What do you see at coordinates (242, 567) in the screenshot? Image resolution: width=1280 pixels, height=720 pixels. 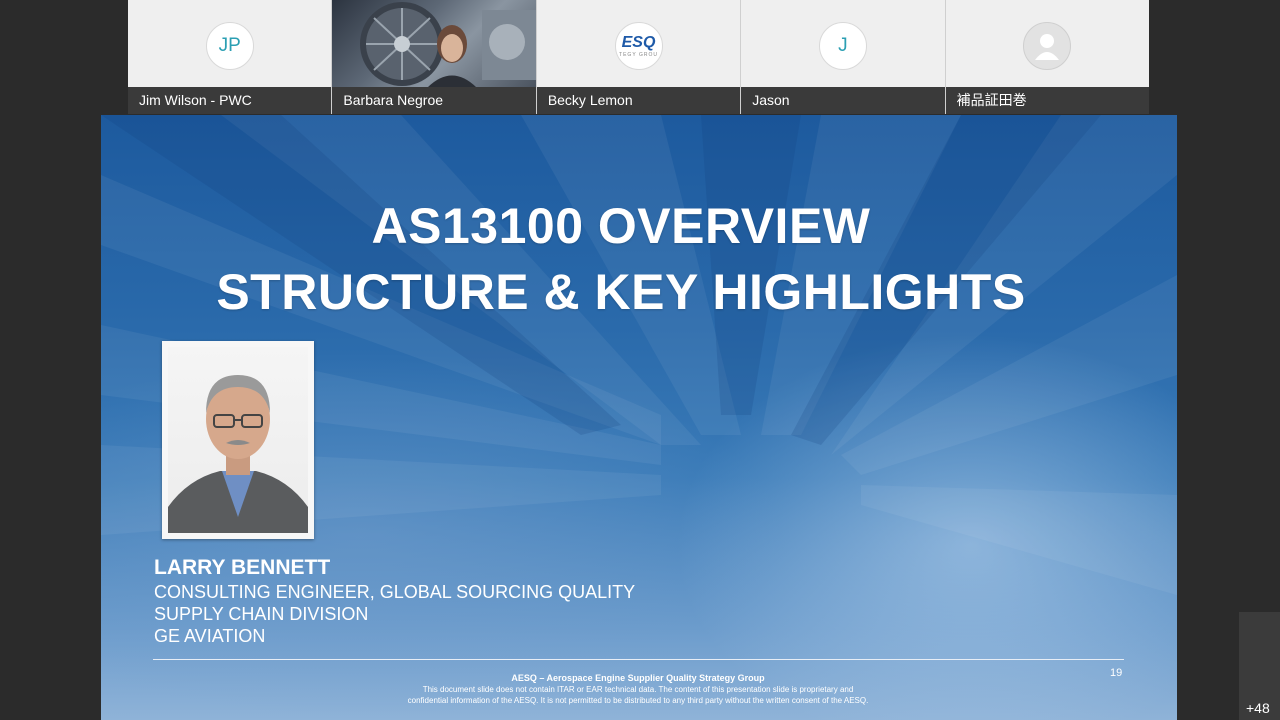 I see `presenter-name: LARRY BENNETT` at bounding box center [242, 567].